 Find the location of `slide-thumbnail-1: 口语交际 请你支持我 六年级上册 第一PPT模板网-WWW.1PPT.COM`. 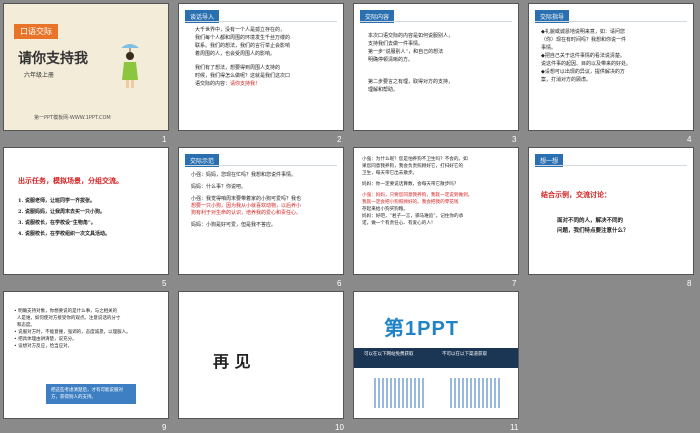

slide-thumbnail-1: 口语交际 请你支持我 六年级上册 第一PPT模板网-WWW.1PPT.COM is located at coordinates (86, 67).